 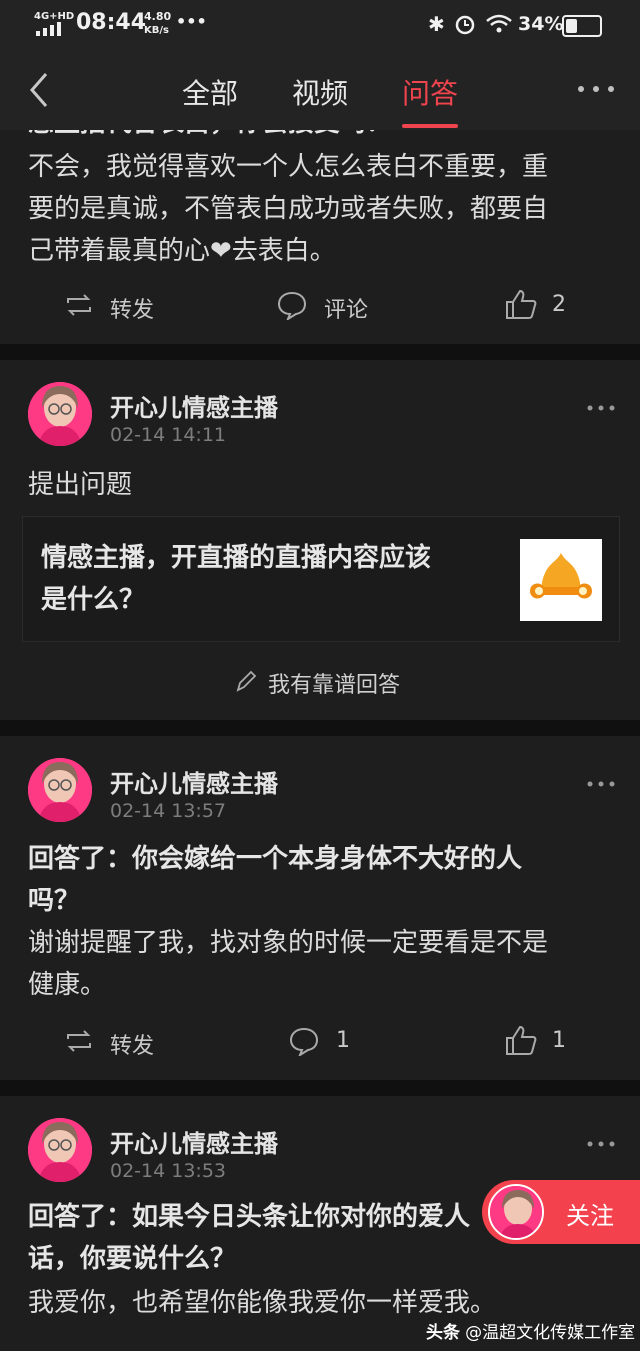 I want to click on cloud-logo-icon, so click(x=561, y=576).